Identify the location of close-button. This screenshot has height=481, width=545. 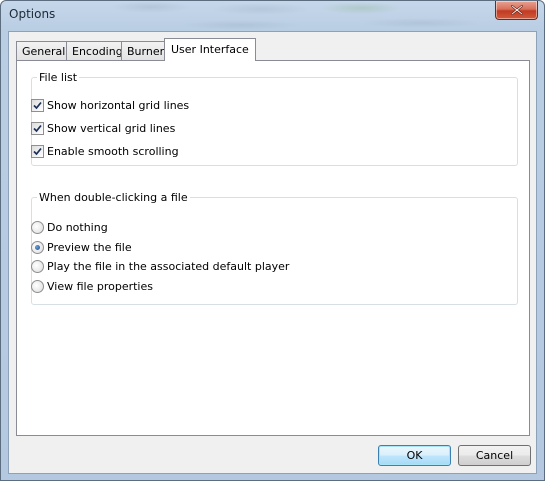
(516, 10).